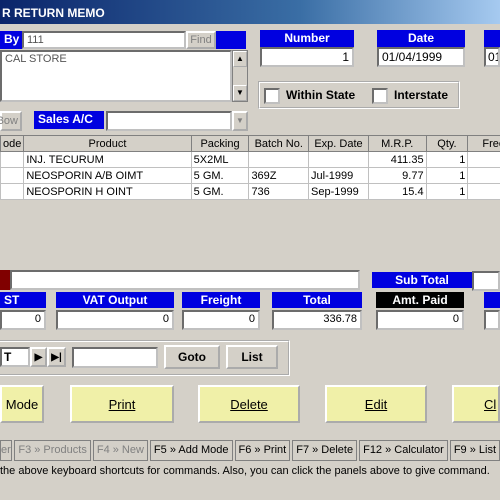 The width and height of the screenshot is (500, 500). I want to click on cell-exp-date: Jul-1999, so click(338, 175).